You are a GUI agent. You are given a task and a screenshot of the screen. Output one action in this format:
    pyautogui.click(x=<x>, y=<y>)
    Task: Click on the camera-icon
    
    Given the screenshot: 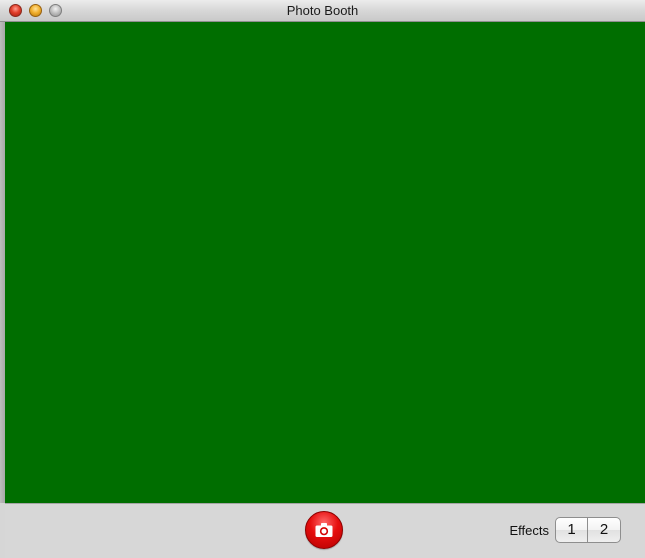 What is the action you would take?
    pyautogui.click(x=324, y=530)
    